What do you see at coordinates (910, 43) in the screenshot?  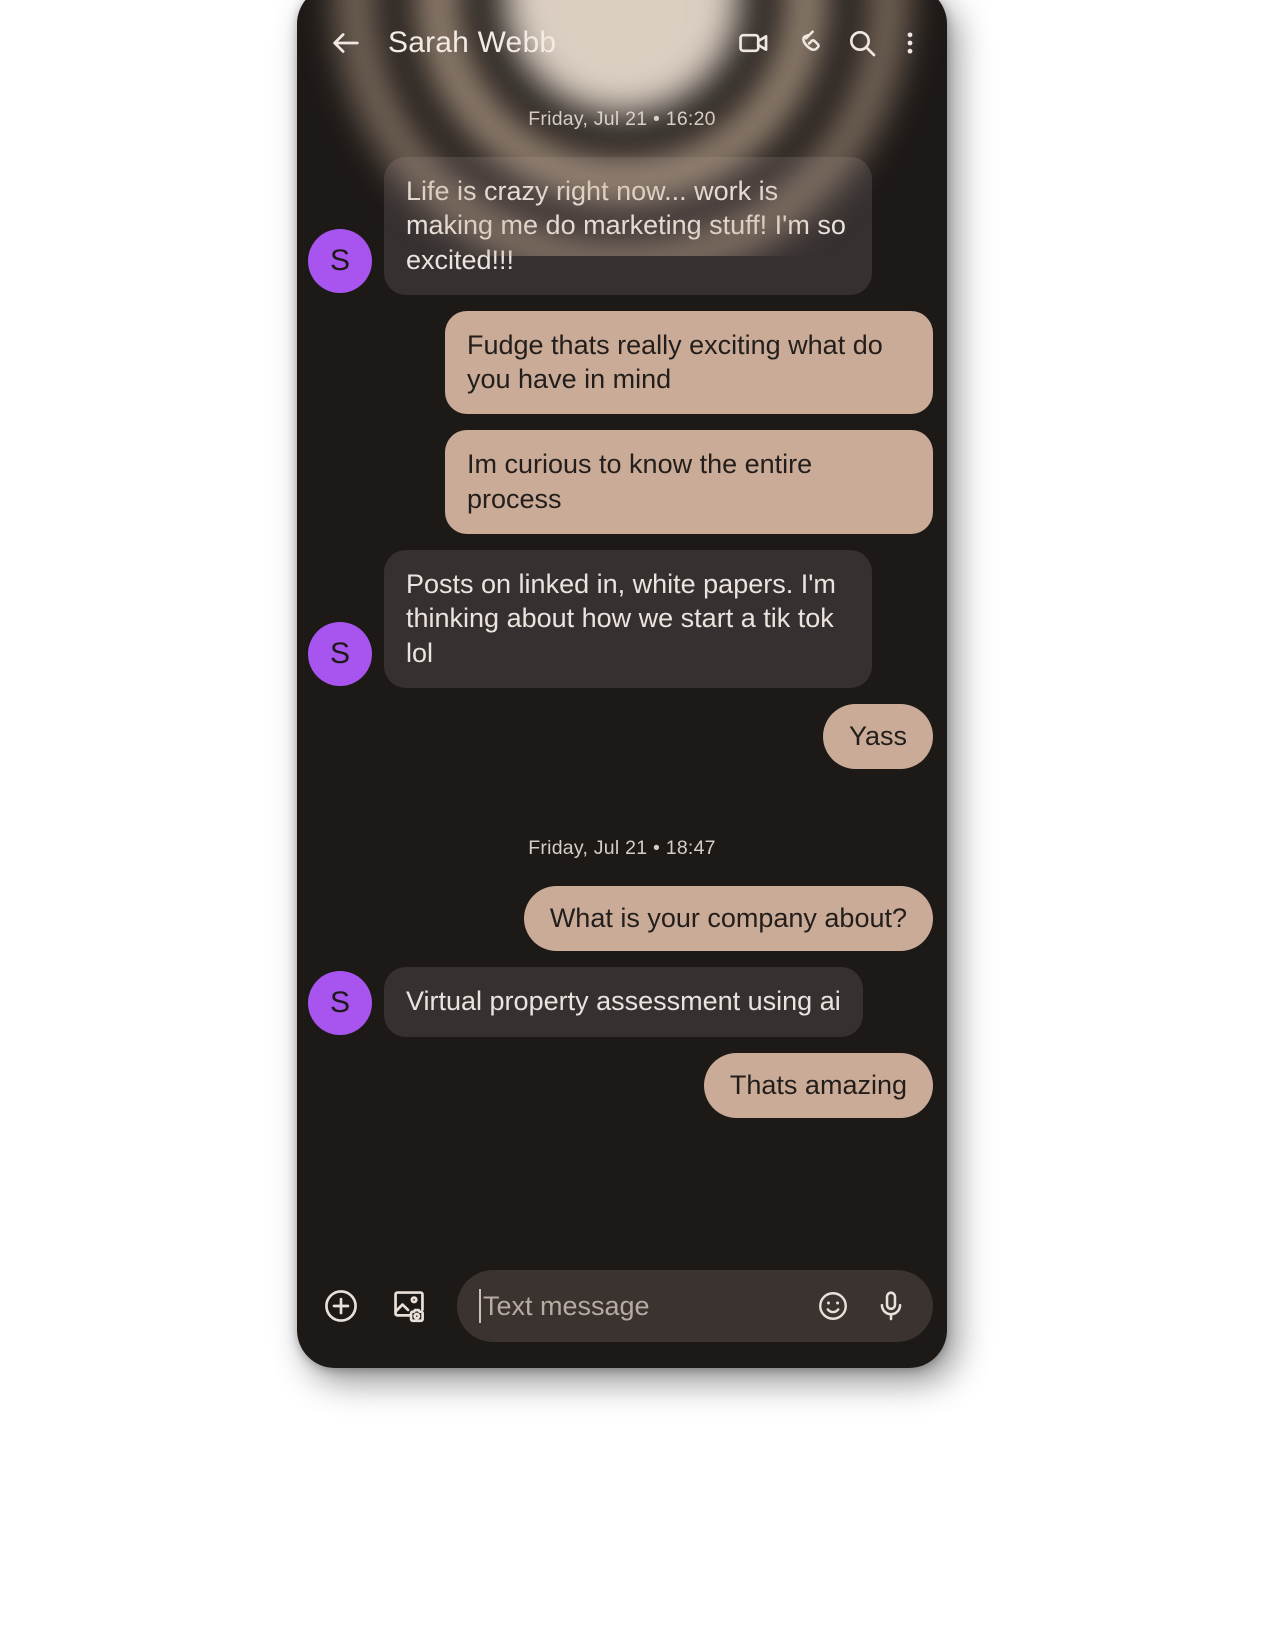 I see `more-options-icon` at bounding box center [910, 43].